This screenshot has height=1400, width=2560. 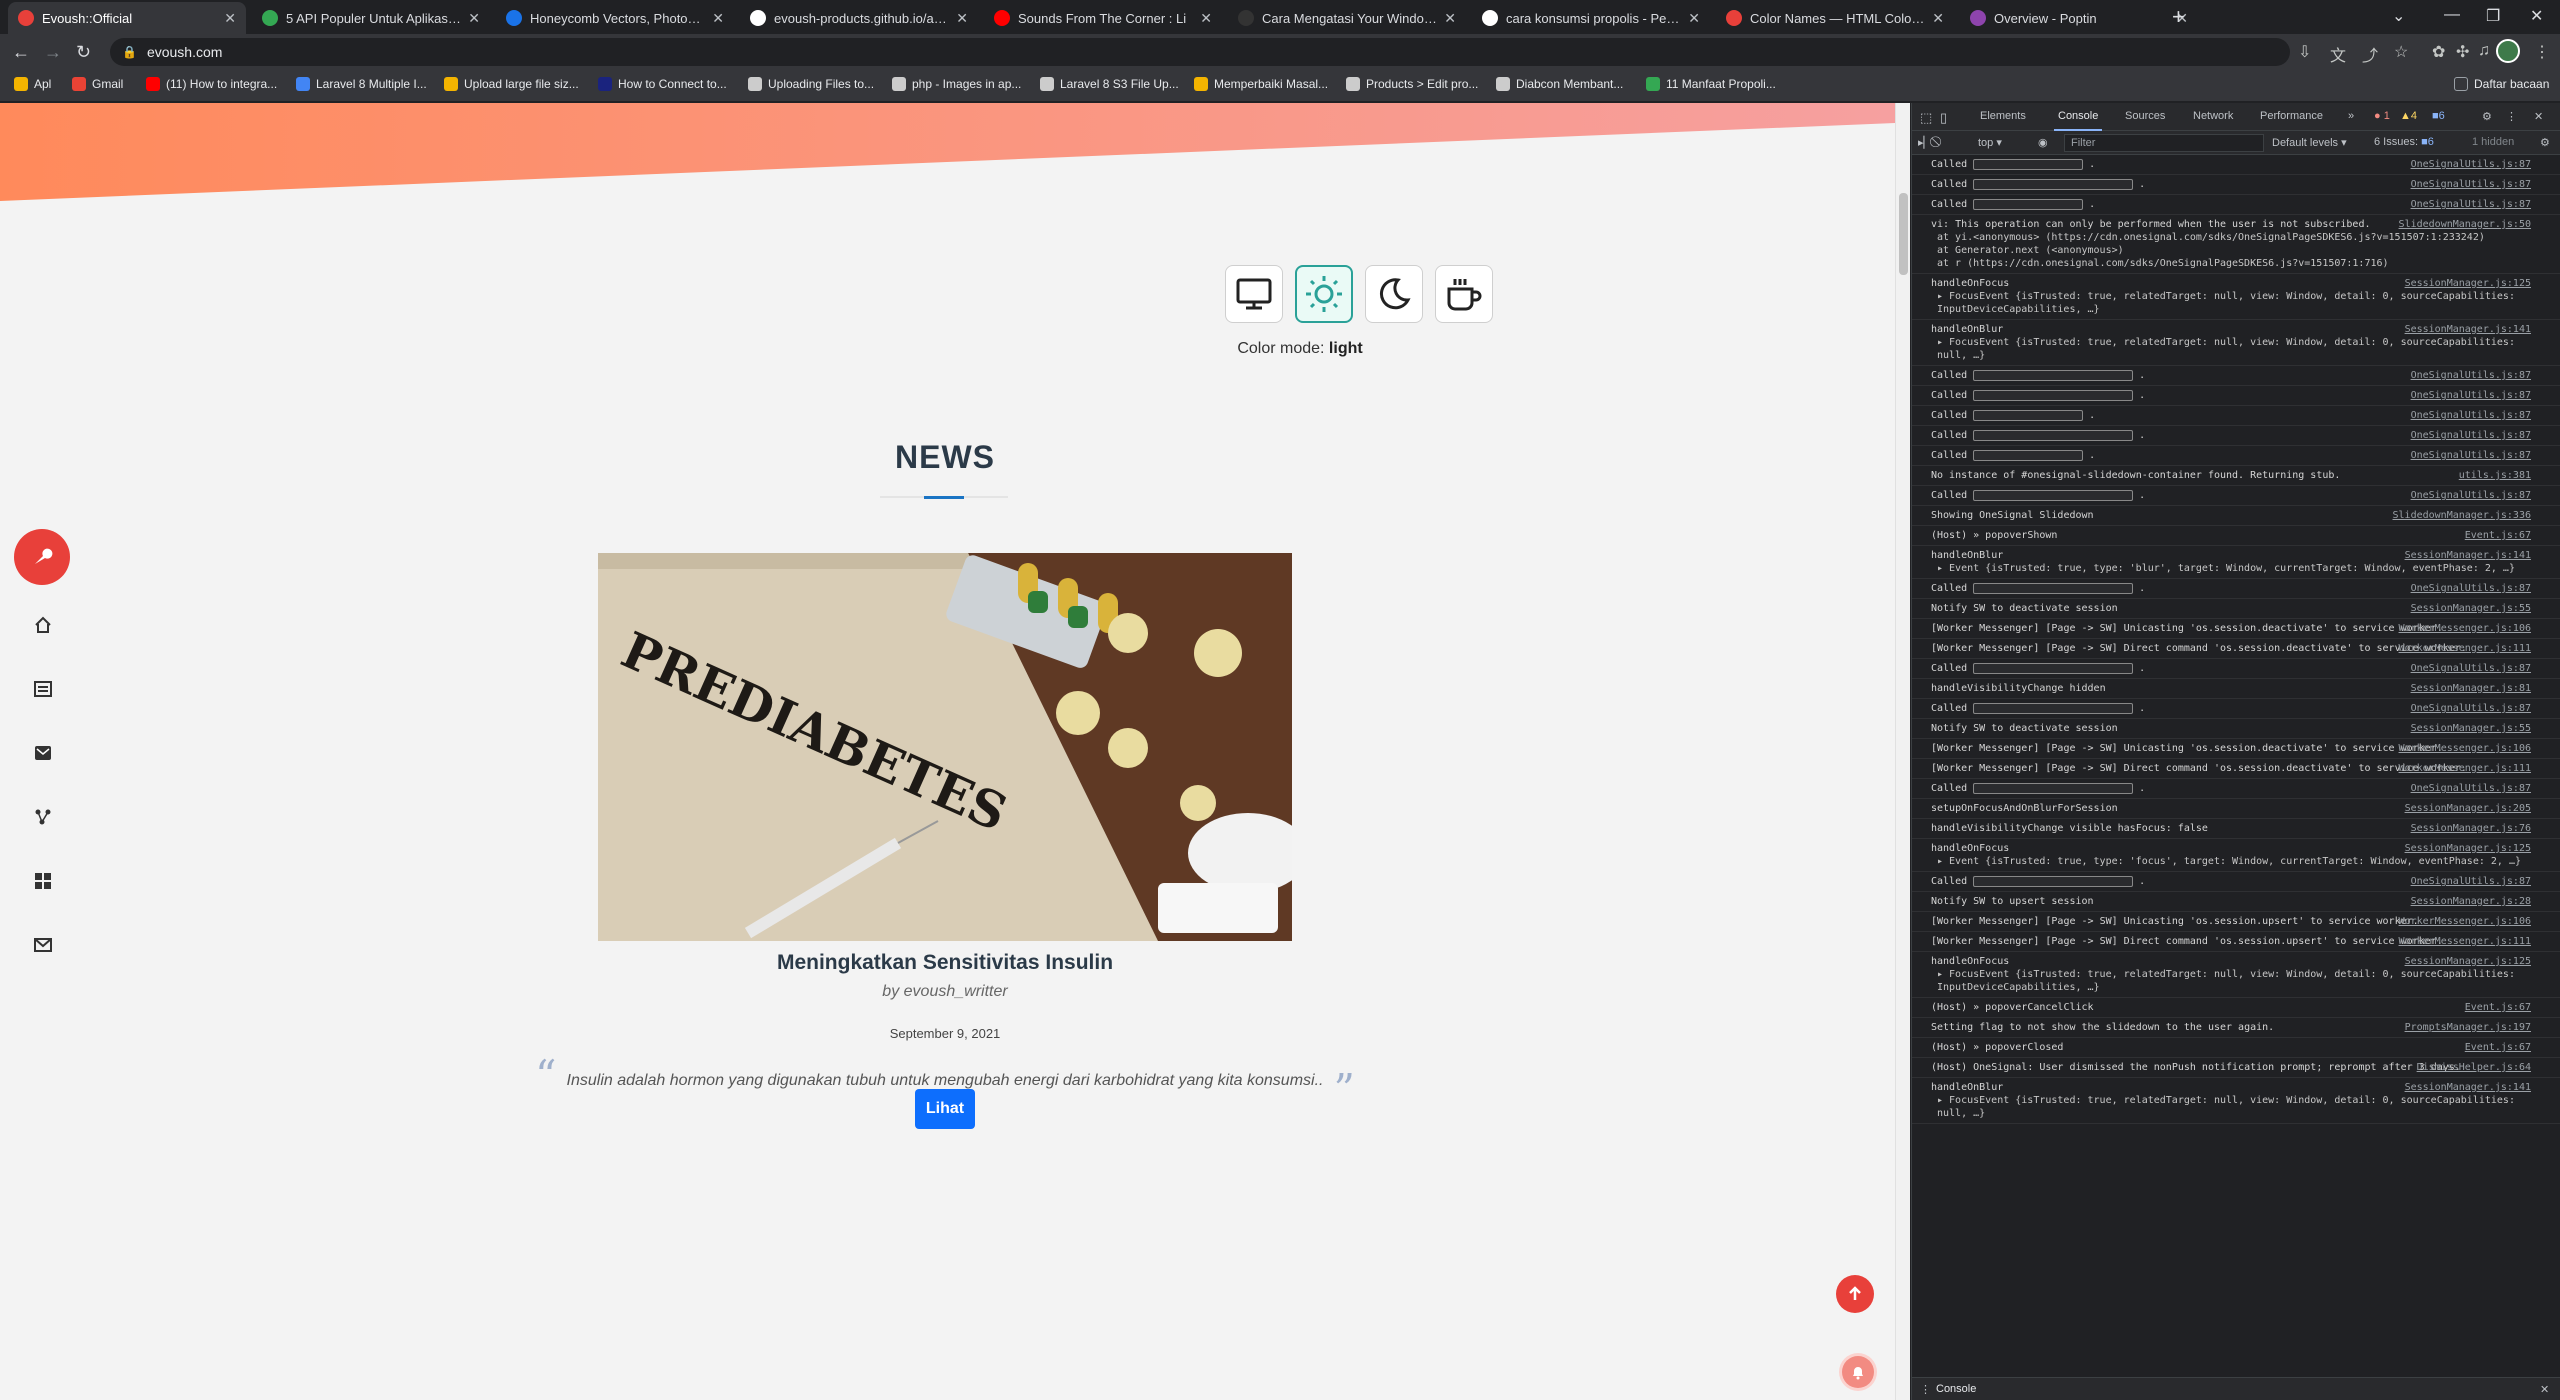 I want to click on settings-gear-icon: ⚙, so click(x=2487, y=116).